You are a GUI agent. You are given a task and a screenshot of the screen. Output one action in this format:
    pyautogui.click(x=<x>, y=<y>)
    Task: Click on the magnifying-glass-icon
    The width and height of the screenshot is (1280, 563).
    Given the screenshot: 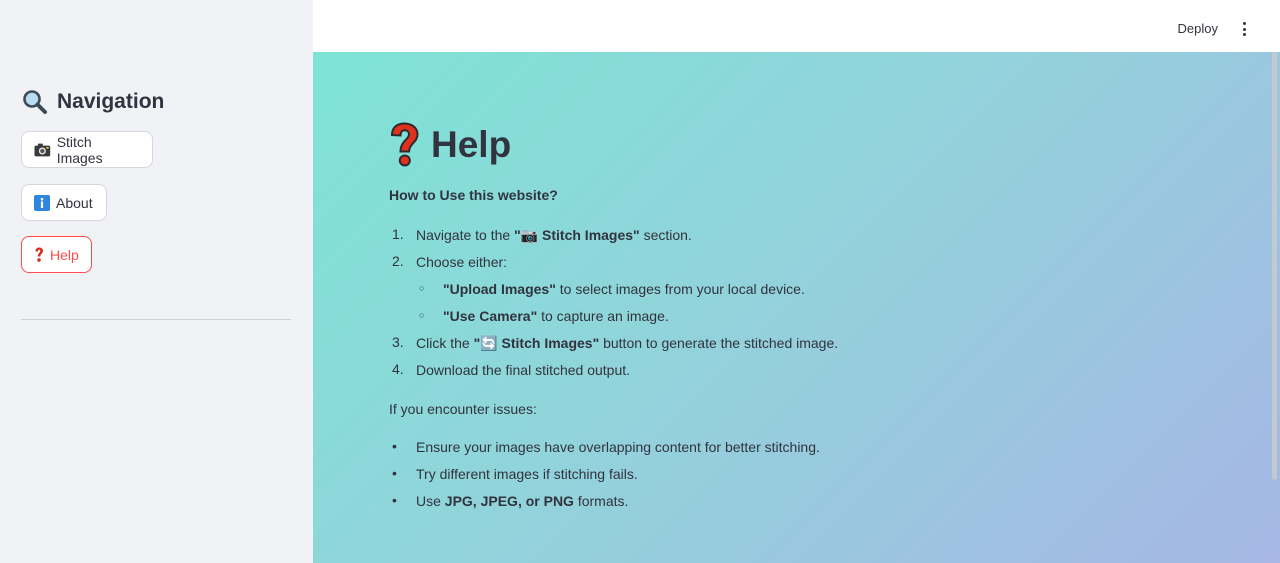 What is the action you would take?
    pyautogui.click(x=35, y=102)
    